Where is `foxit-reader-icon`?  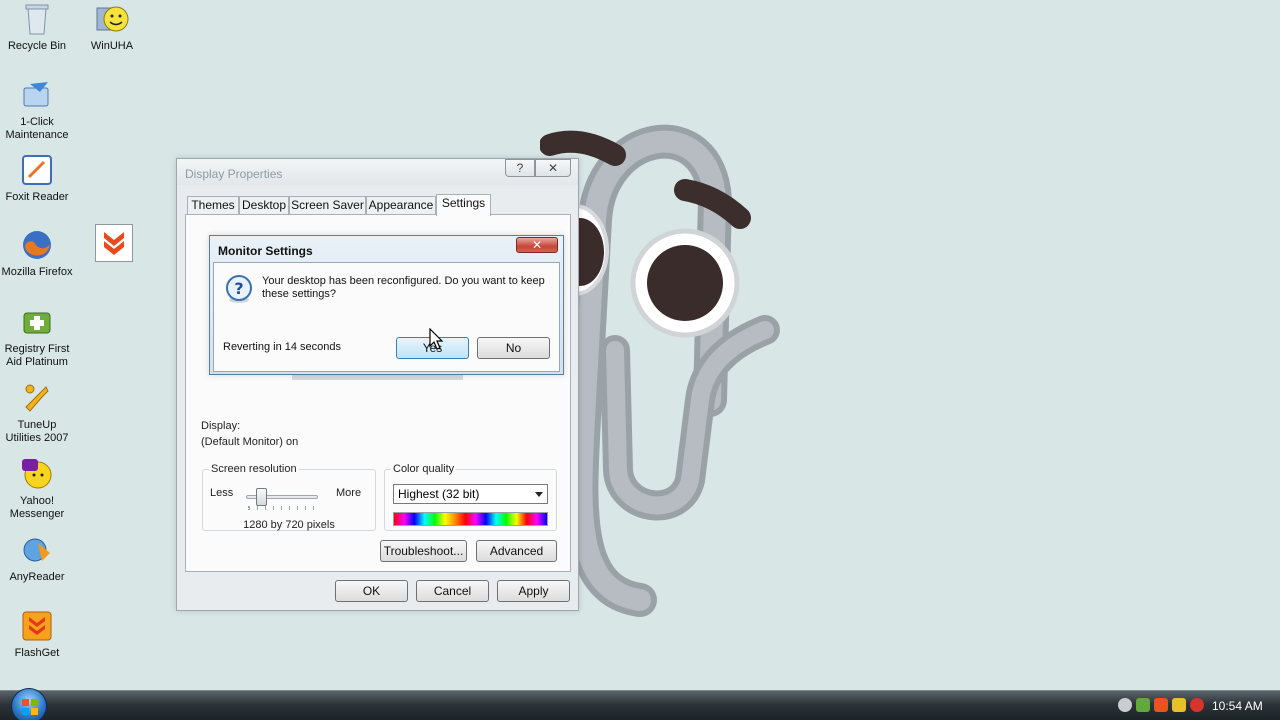
foxit-reader-icon is located at coordinates (37, 170).